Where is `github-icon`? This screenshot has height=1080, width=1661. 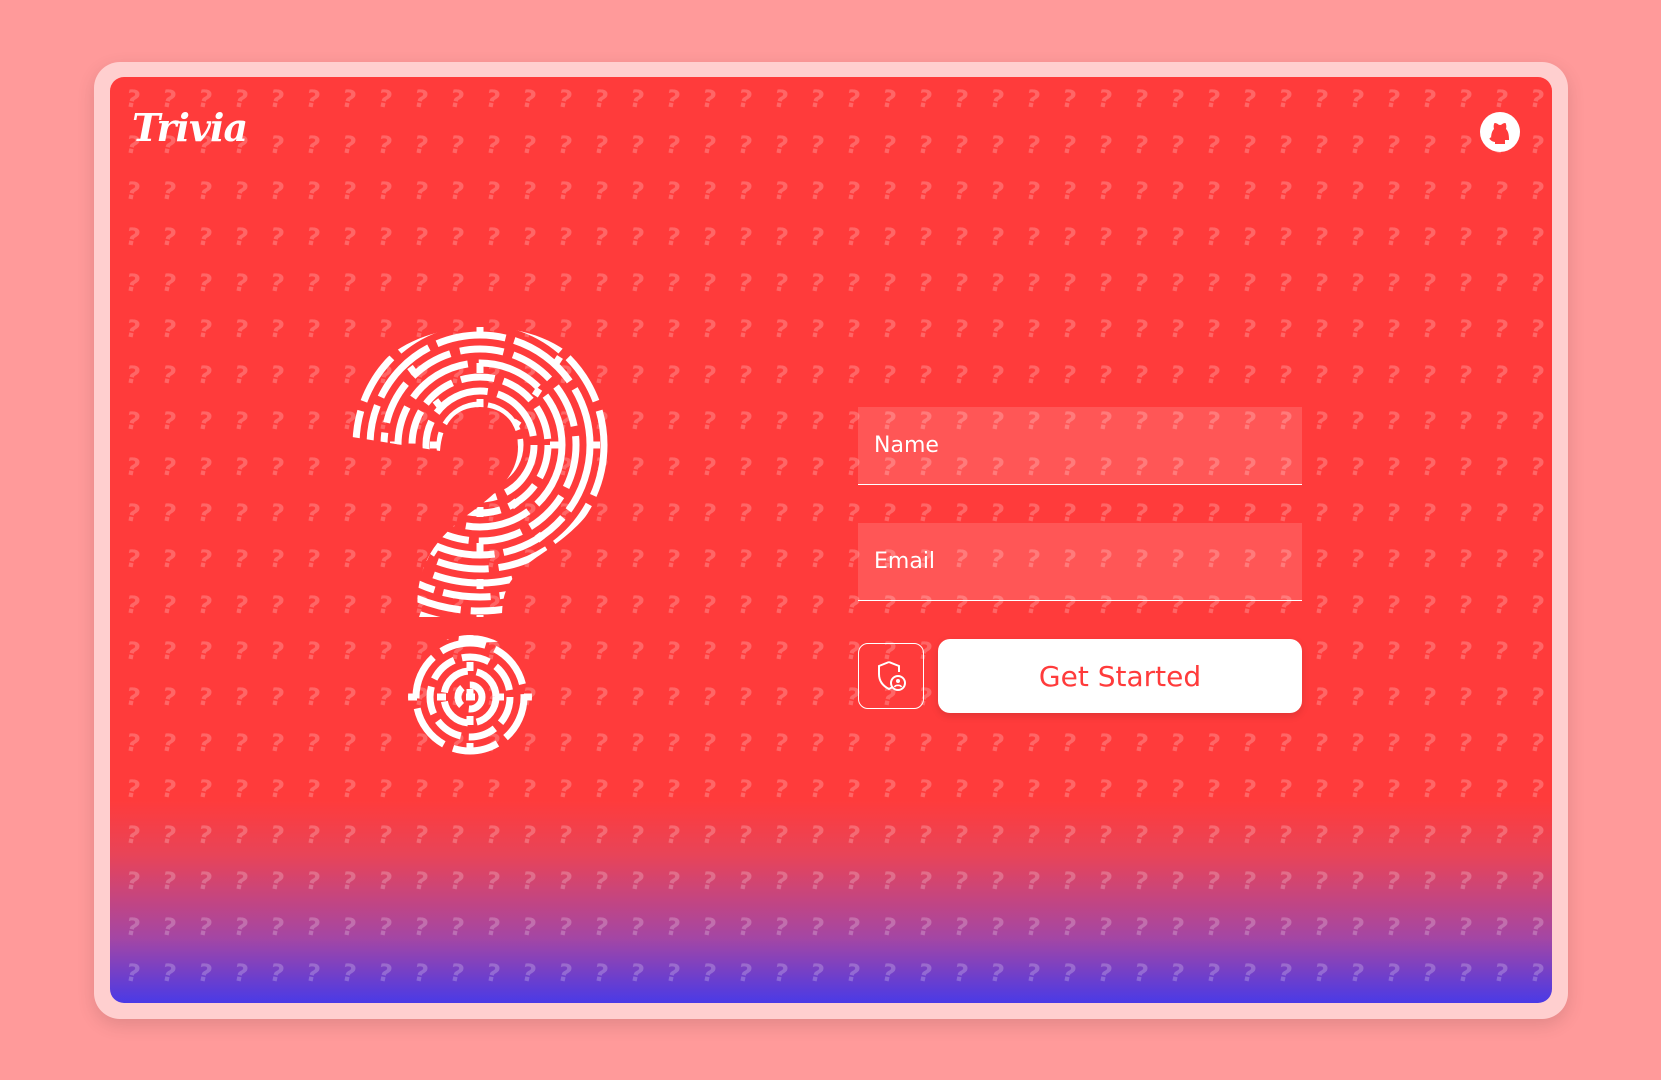
github-icon is located at coordinates (1500, 132).